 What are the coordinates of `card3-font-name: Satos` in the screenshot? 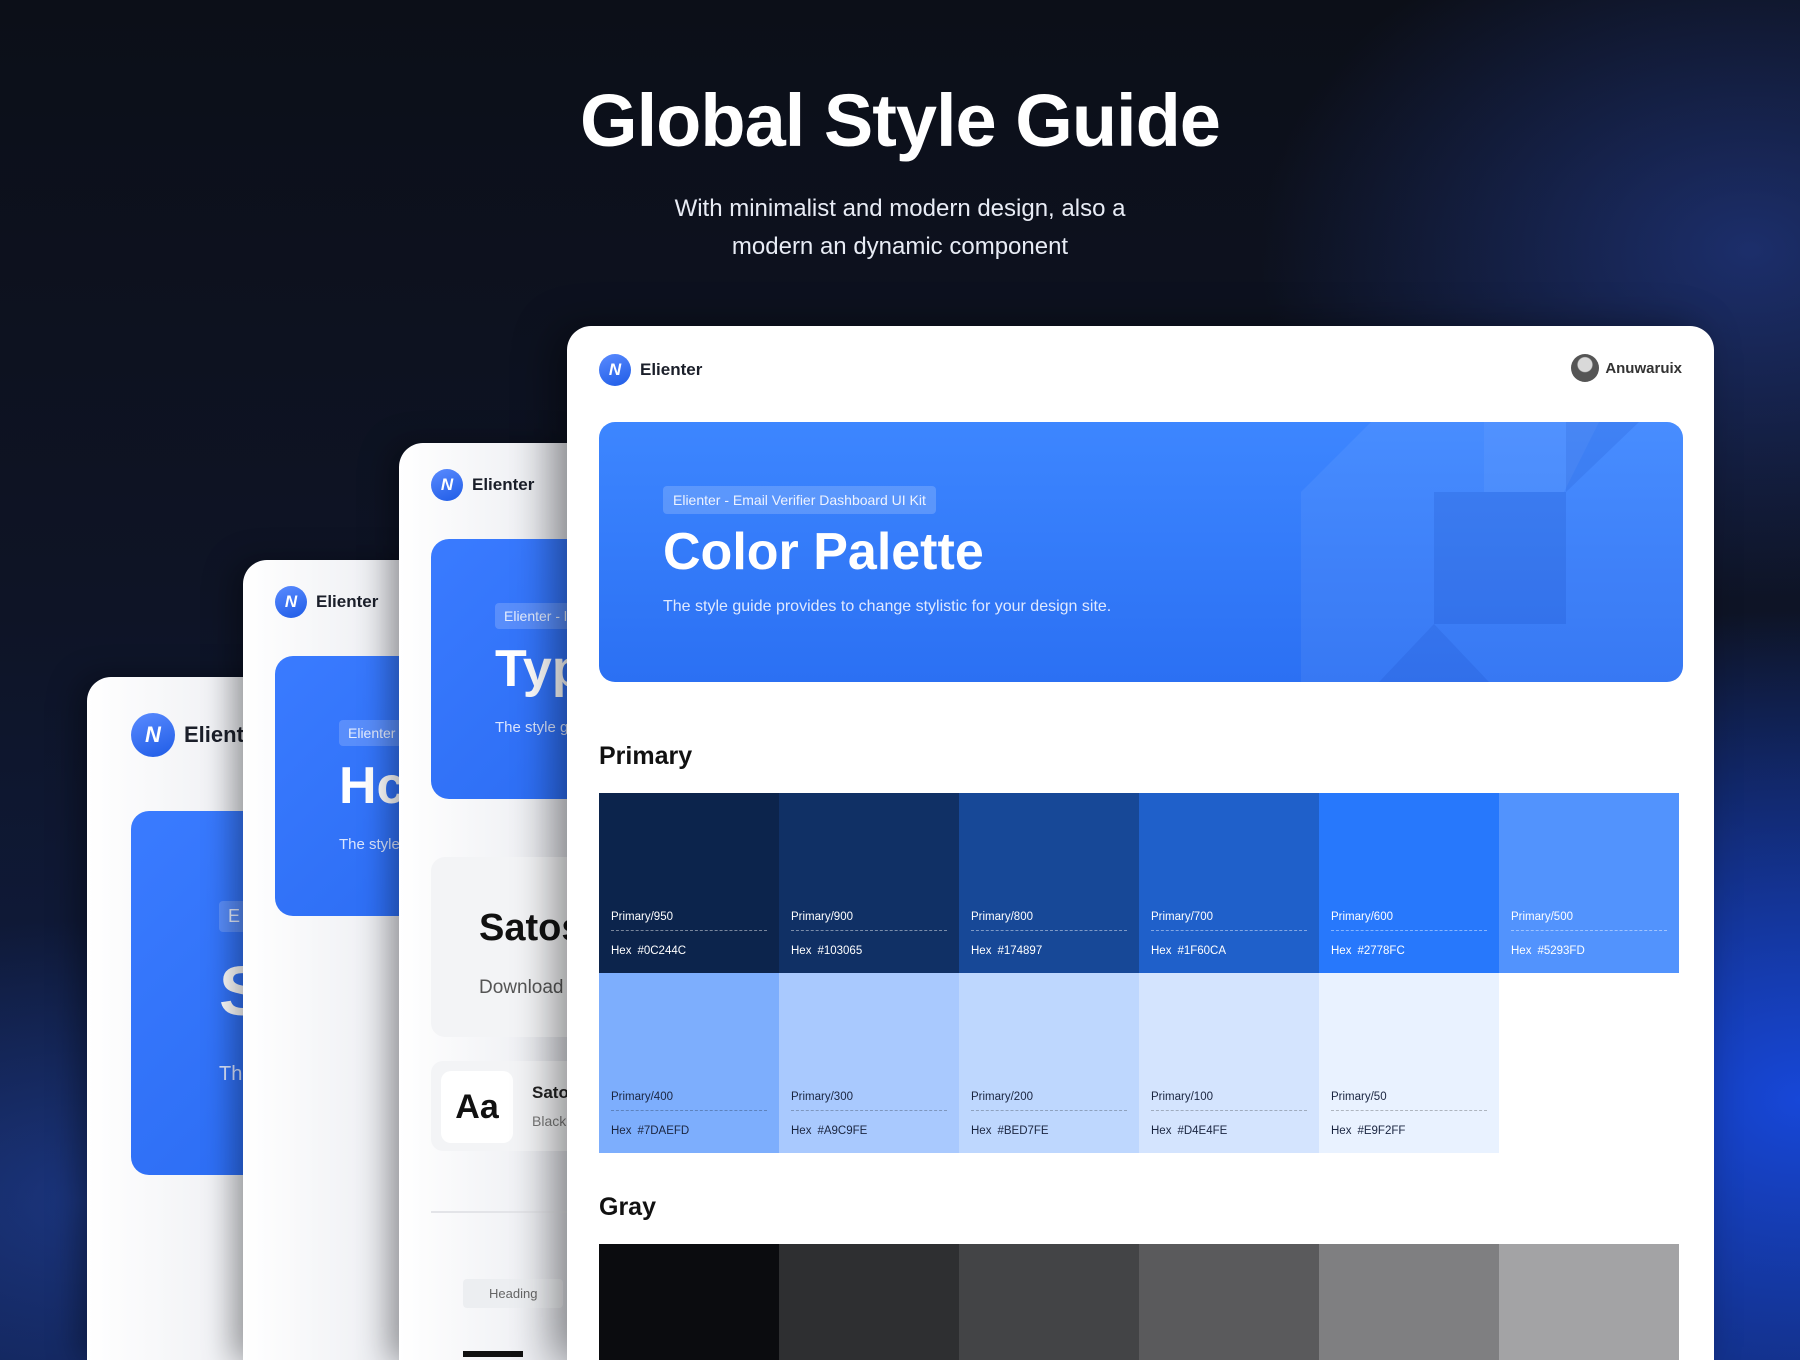 It's located at (529, 928).